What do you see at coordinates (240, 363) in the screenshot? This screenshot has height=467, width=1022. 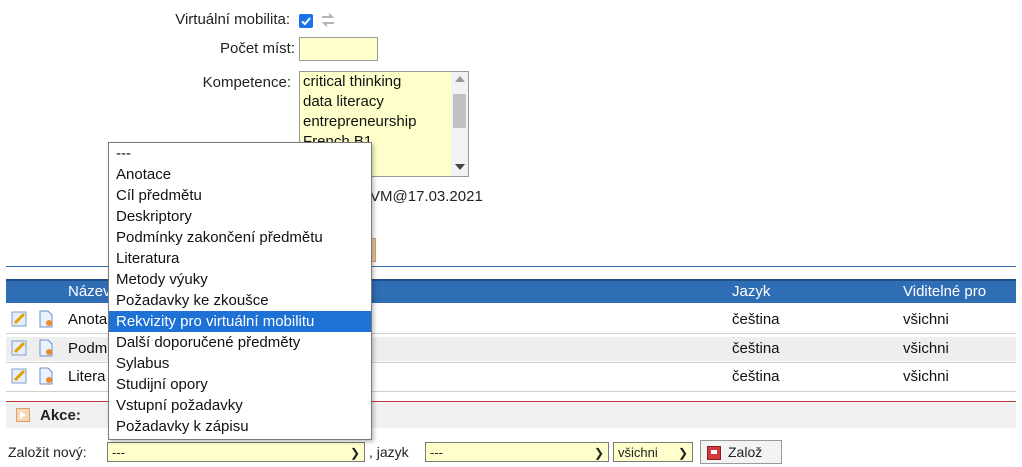 I see `dropdown-option: Sylabus` at bounding box center [240, 363].